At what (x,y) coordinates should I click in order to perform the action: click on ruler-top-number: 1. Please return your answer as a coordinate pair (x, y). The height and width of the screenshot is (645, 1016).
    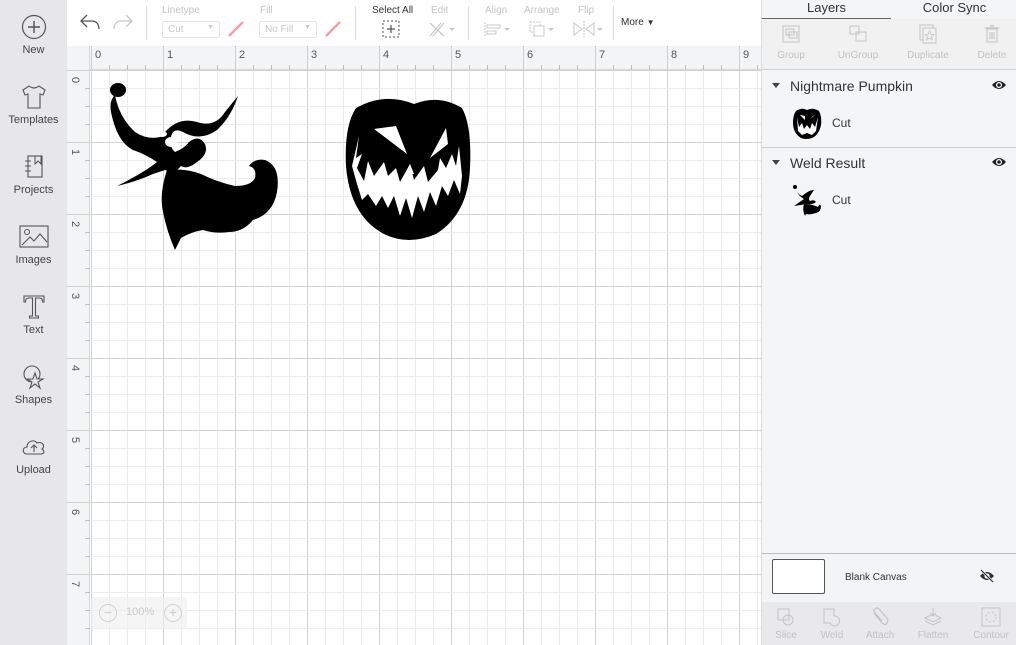
    Looking at the image, I should click on (170, 55).